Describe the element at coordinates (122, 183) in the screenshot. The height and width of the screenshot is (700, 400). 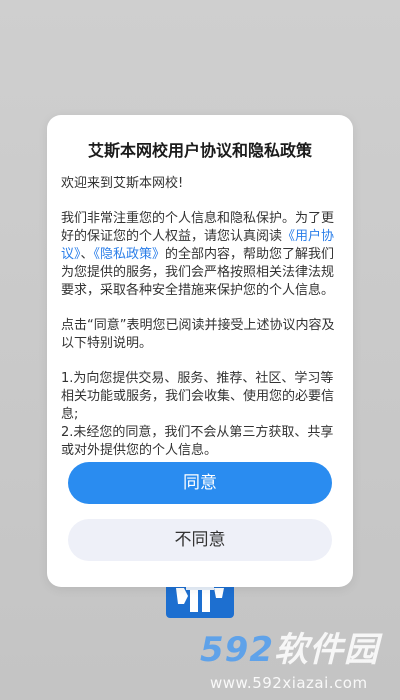
I see `welcome-text: 欢迎来到艾斯本网校!` at that location.